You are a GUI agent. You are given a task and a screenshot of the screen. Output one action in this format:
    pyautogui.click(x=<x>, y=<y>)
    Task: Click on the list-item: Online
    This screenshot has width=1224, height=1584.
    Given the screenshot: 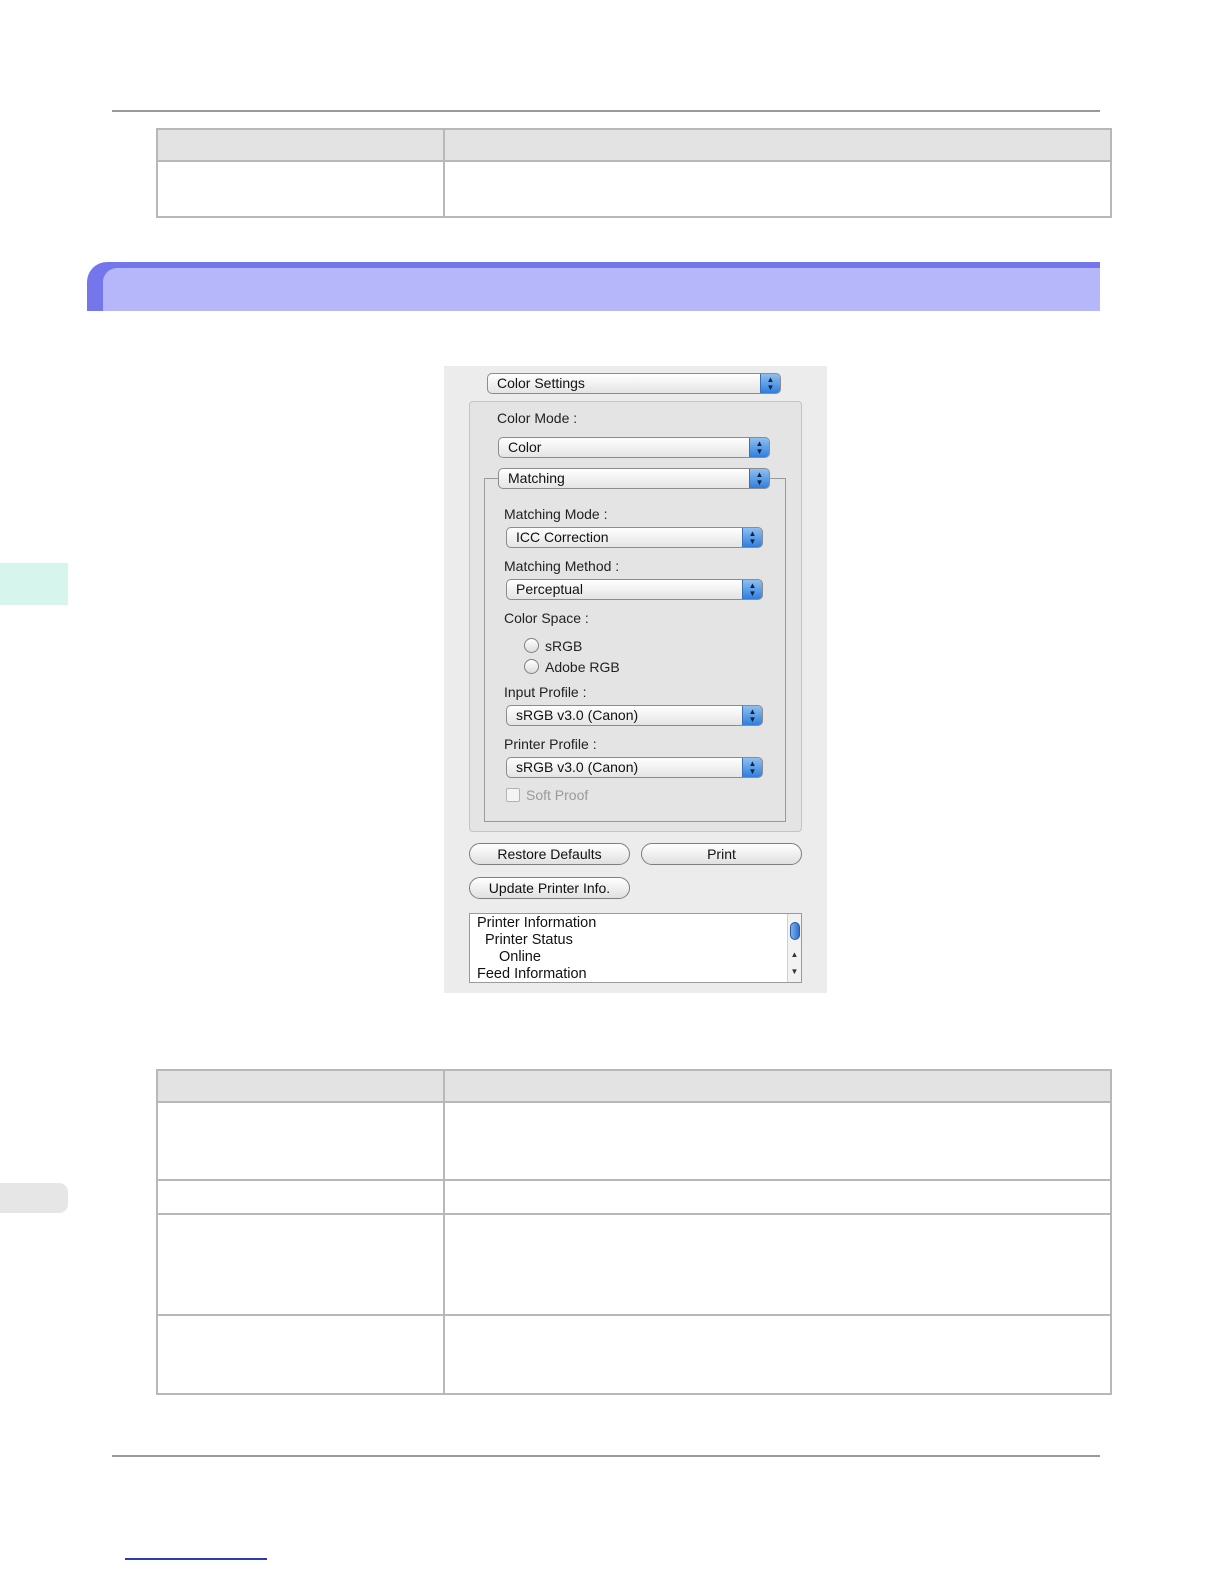 What is the action you would take?
    pyautogui.click(x=520, y=957)
    